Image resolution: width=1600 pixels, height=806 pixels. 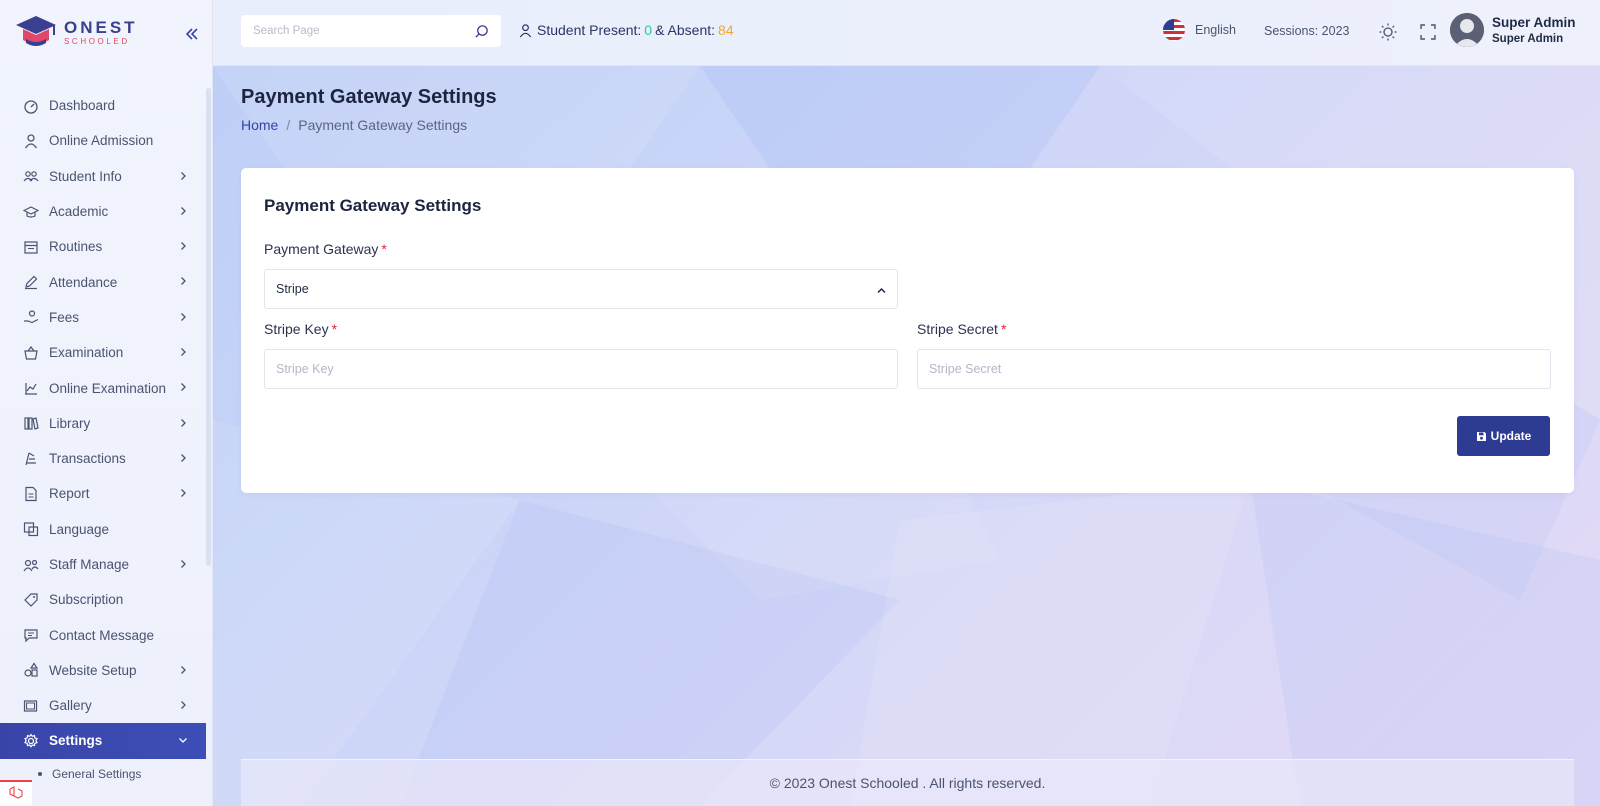 What do you see at coordinates (64, 317) in the screenshot?
I see `sidebar-item-label: Fees` at bounding box center [64, 317].